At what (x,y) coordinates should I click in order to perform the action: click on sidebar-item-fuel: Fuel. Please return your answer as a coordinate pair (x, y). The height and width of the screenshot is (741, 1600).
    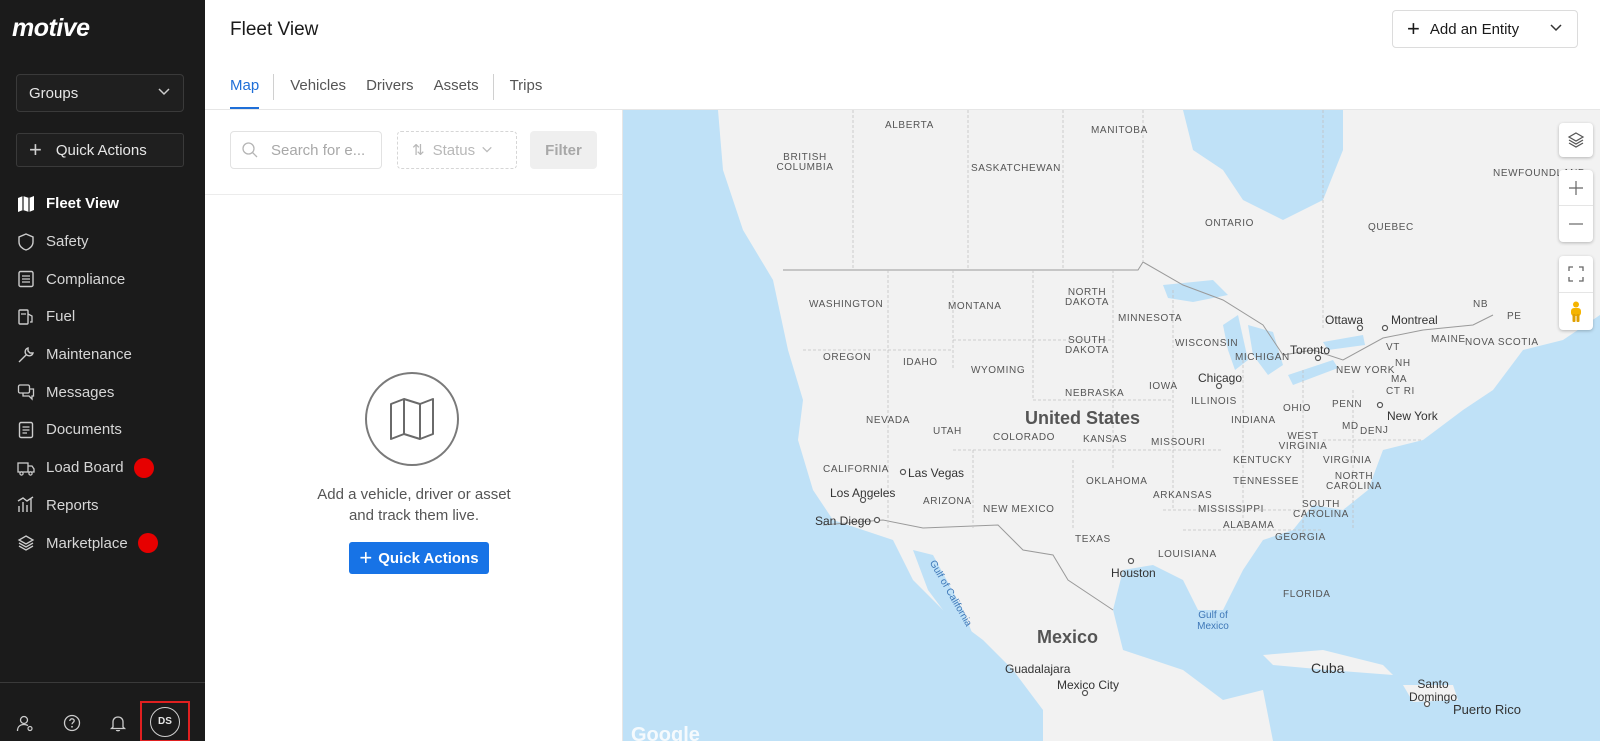
    Looking at the image, I should click on (102, 317).